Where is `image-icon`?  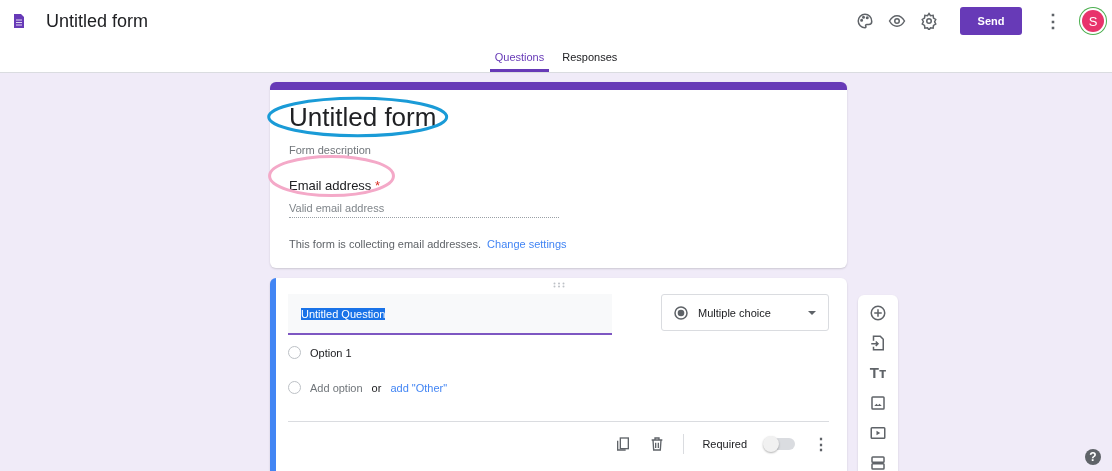 image-icon is located at coordinates (878, 403).